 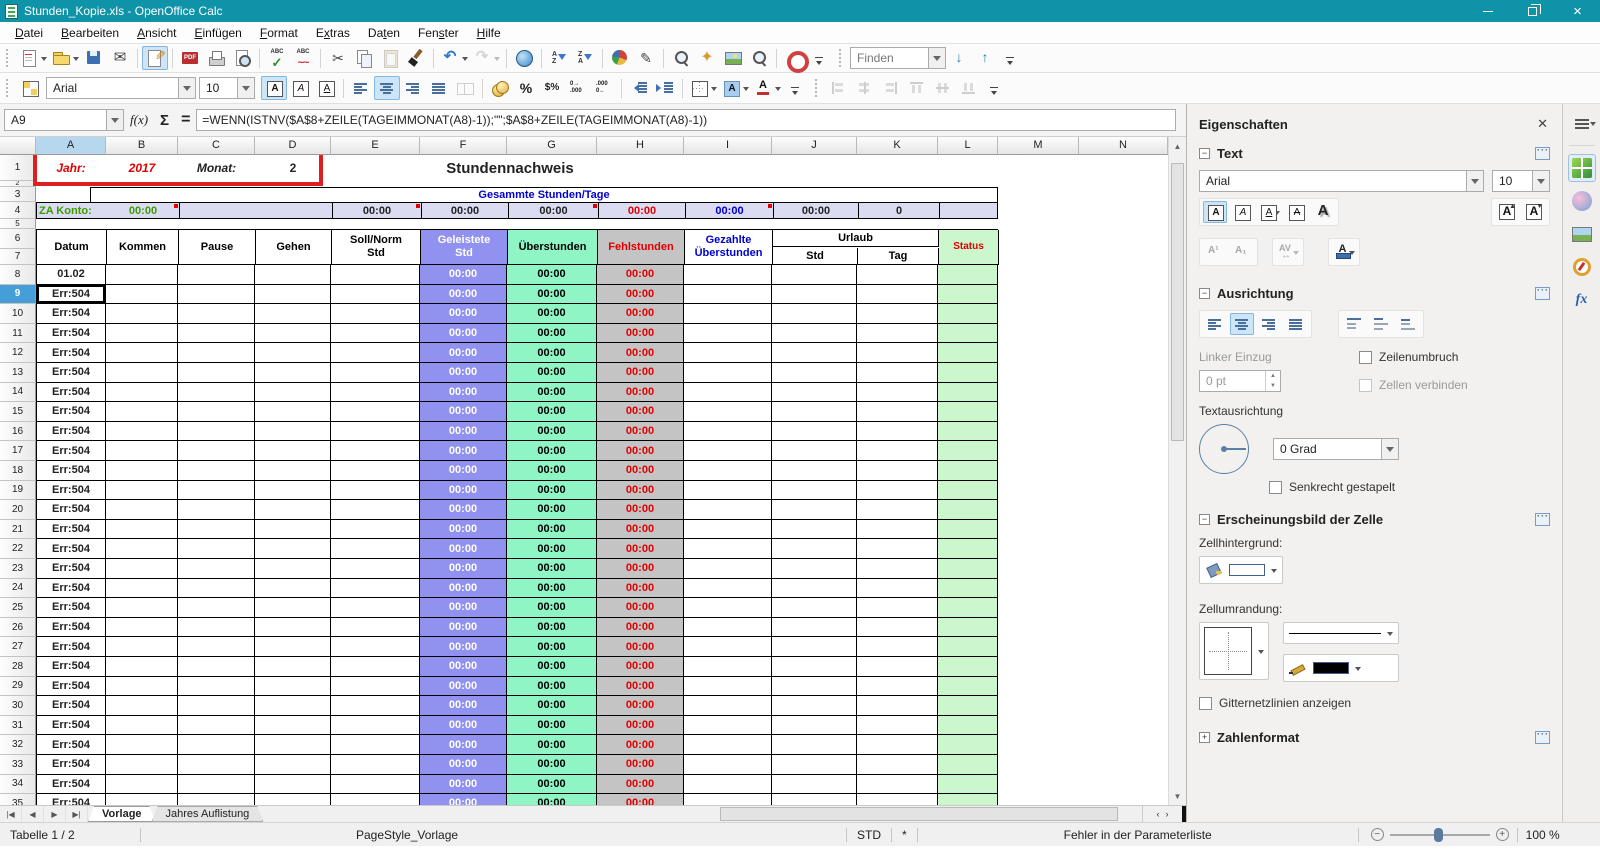 What do you see at coordinates (71, 490) in the screenshot?
I see `cell-A19: Err:504` at bounding box center [71, 490].